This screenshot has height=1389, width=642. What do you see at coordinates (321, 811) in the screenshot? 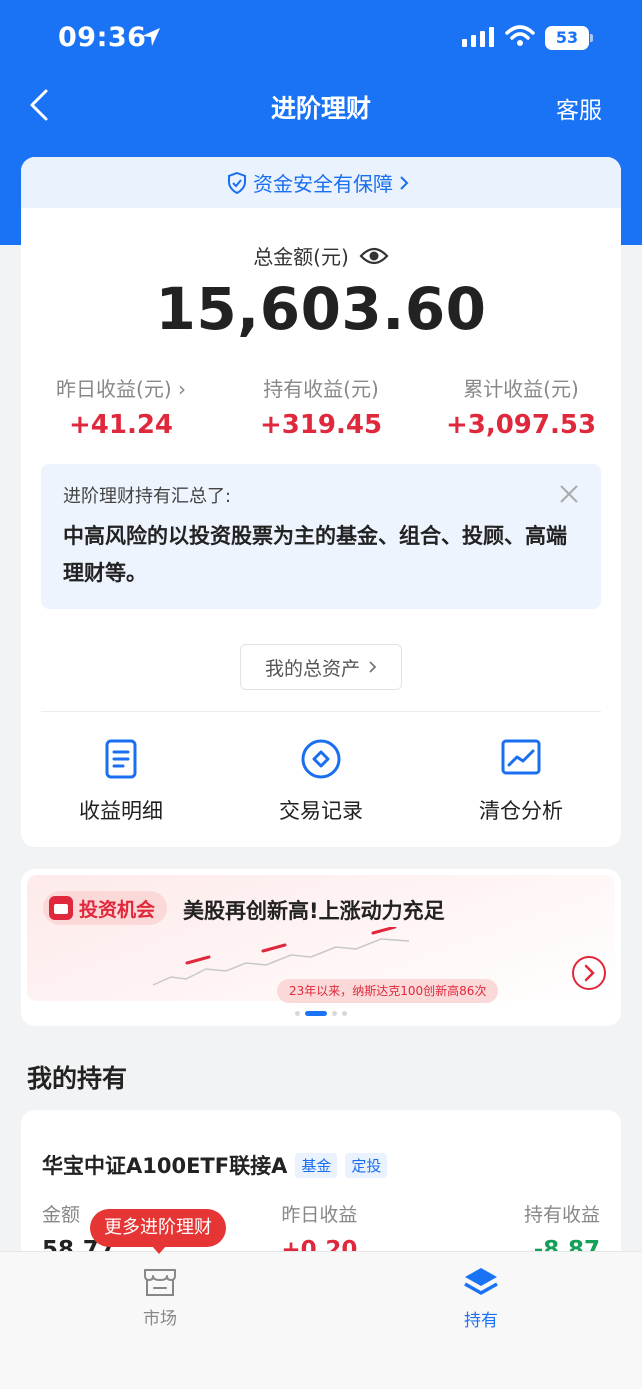
I see `transaction-records-label: 交易记录` at bounding box center [321, 811].